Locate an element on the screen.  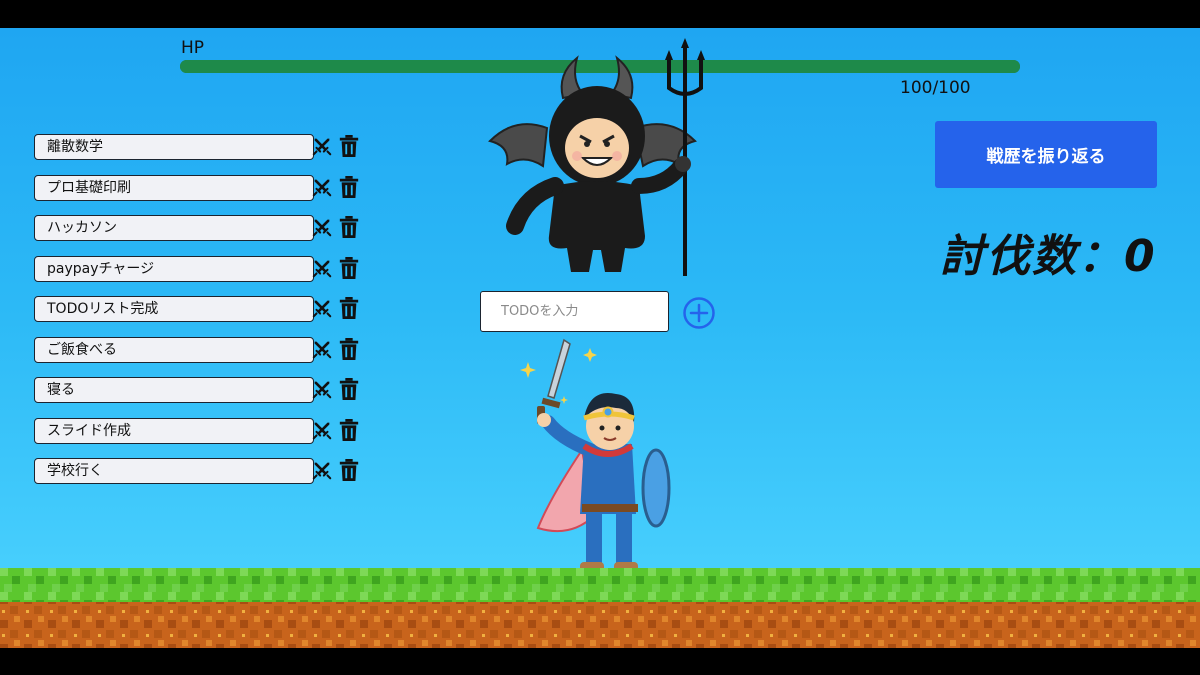
devil-enemy is located at coordinates (596, 157).